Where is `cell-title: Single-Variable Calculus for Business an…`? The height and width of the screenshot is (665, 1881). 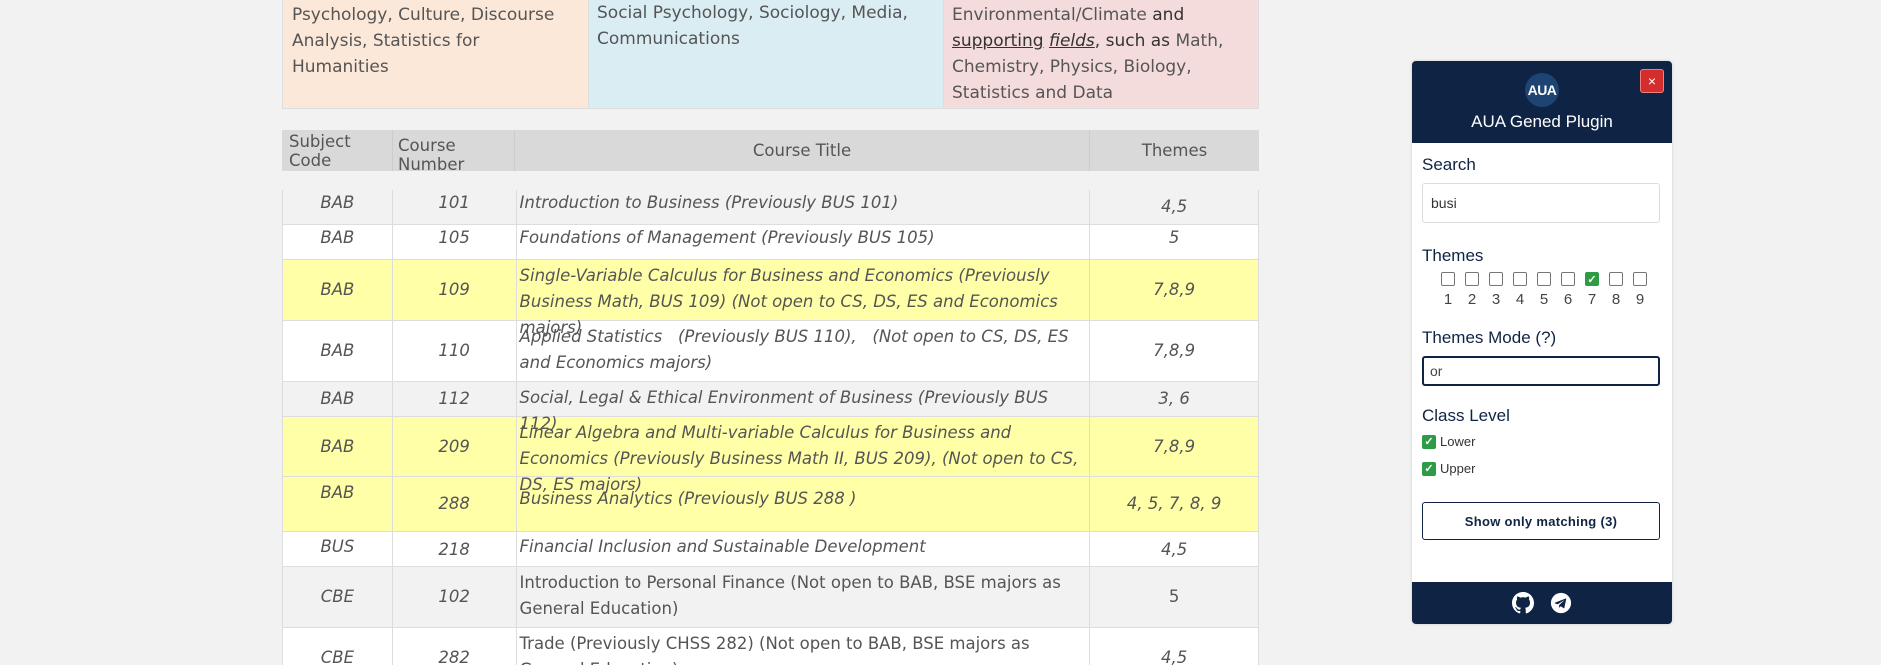
cell-title: Single-Variable Calculus for Business an… is located at coordinates (804, 298).